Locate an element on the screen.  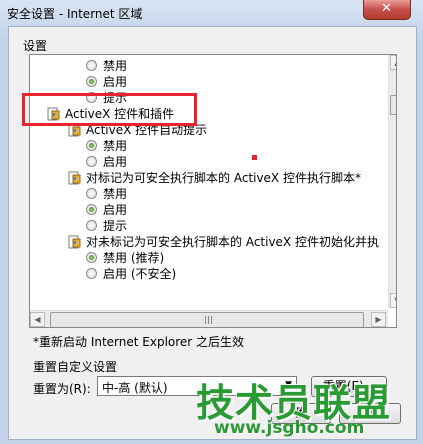
close-button: ✕ is located at coordinates (387, 10).